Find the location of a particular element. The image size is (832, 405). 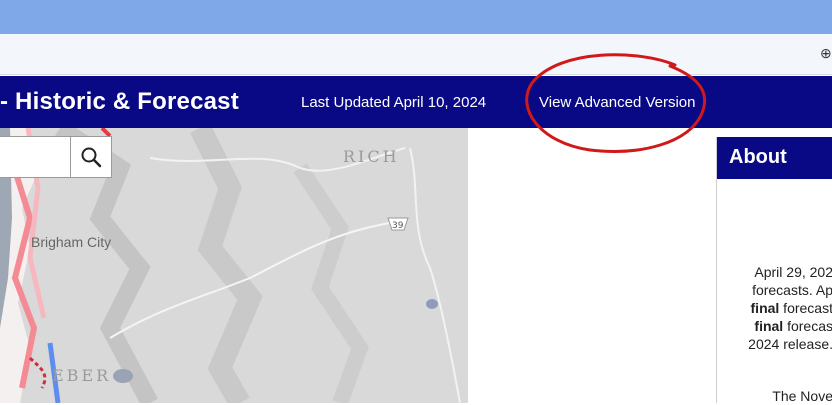

map-search-input is located at coordinates (35, 157).